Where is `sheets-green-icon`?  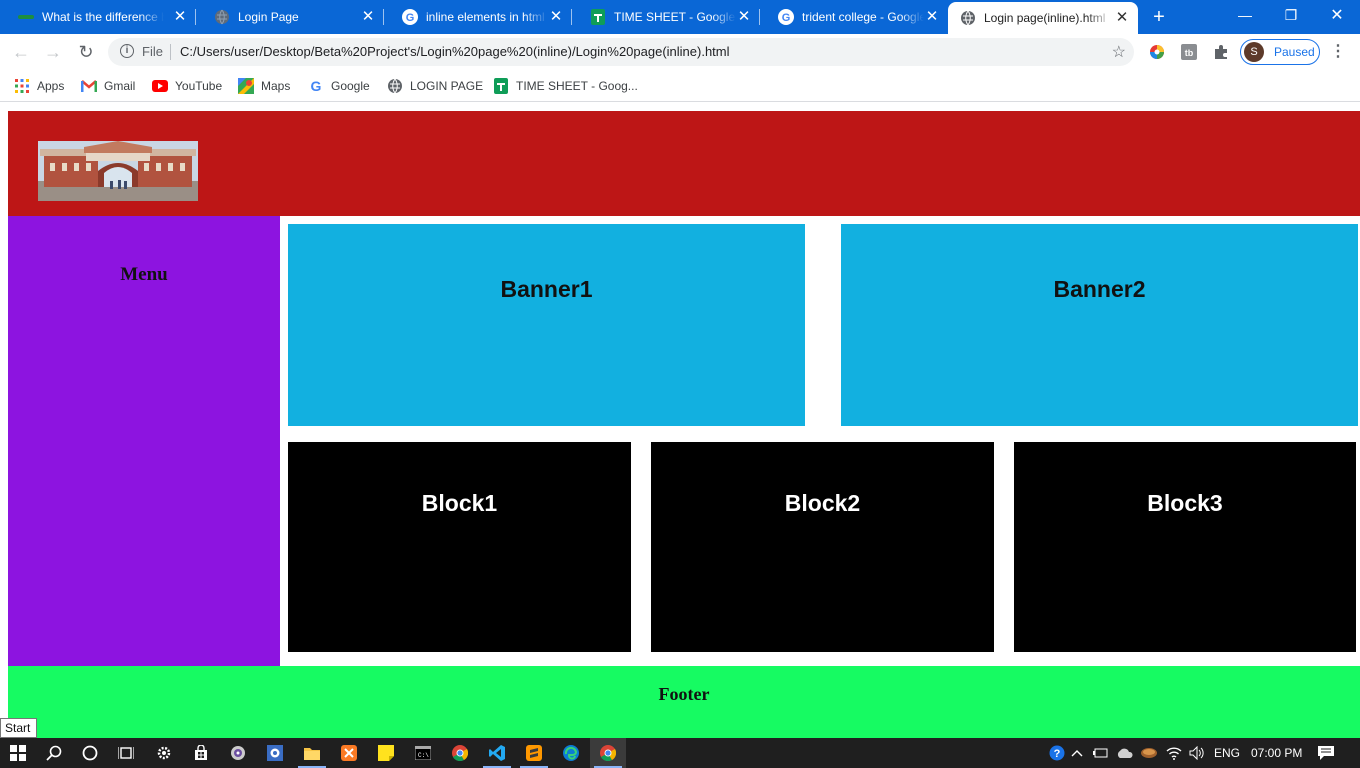
sheets-green-icon is located at coordinates (26, 17).